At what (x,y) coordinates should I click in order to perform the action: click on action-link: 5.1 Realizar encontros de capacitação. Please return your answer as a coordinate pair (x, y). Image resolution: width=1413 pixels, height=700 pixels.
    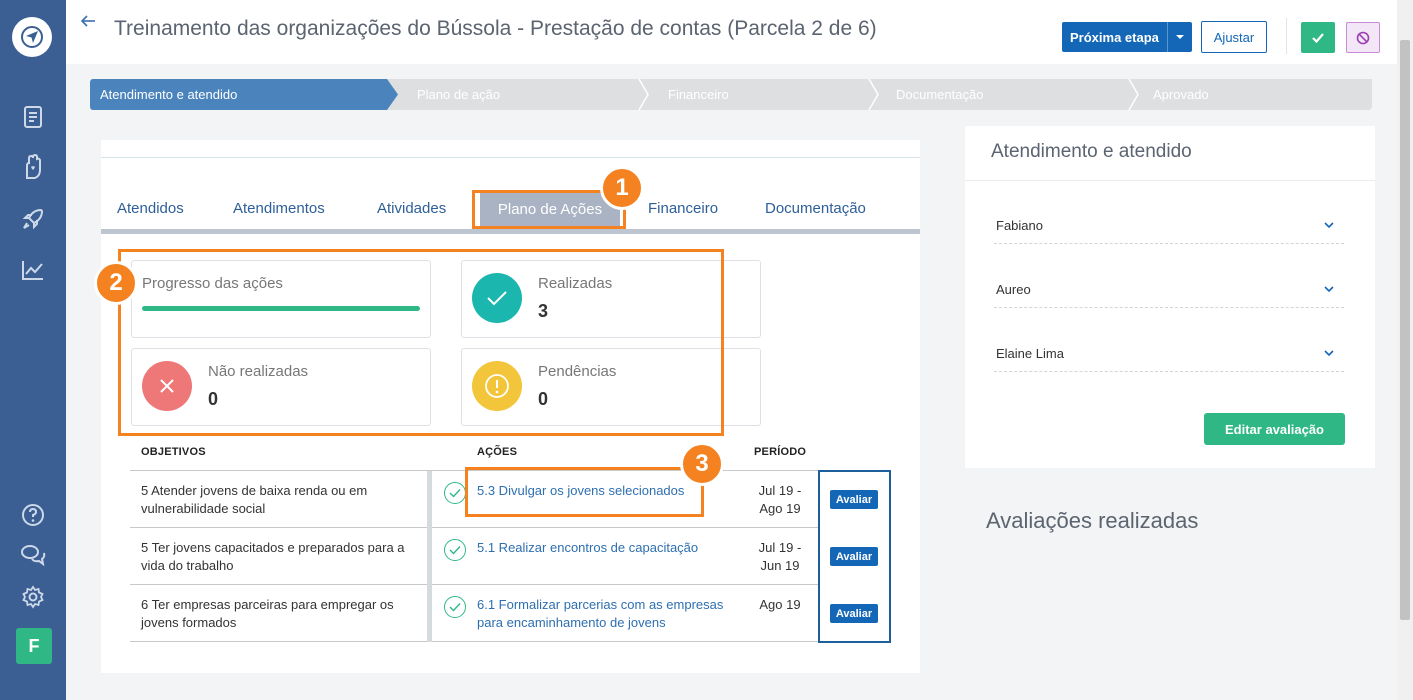
    Looking at the image, I should click on (587, 548).